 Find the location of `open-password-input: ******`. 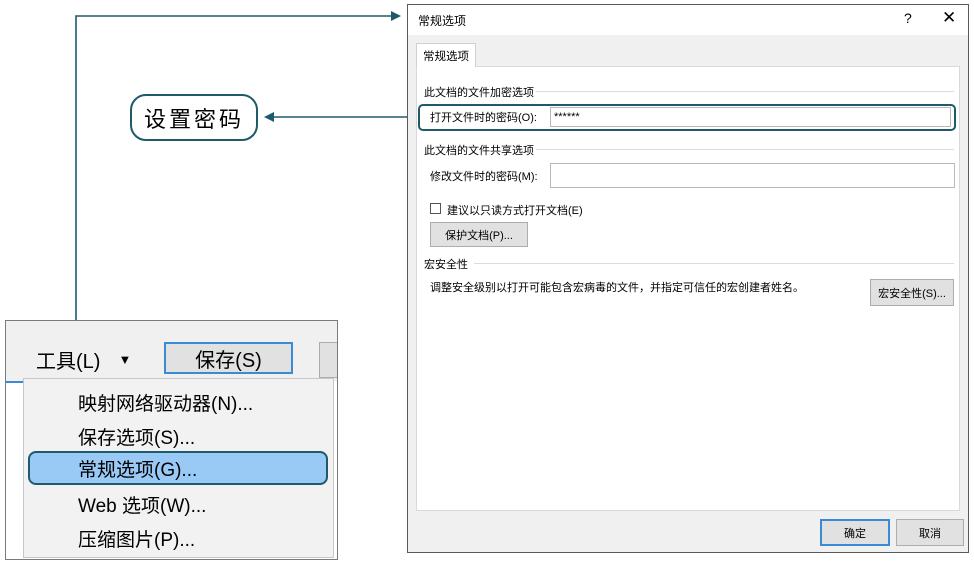

open-password-input: ****** is located at coordinates (750, 117).